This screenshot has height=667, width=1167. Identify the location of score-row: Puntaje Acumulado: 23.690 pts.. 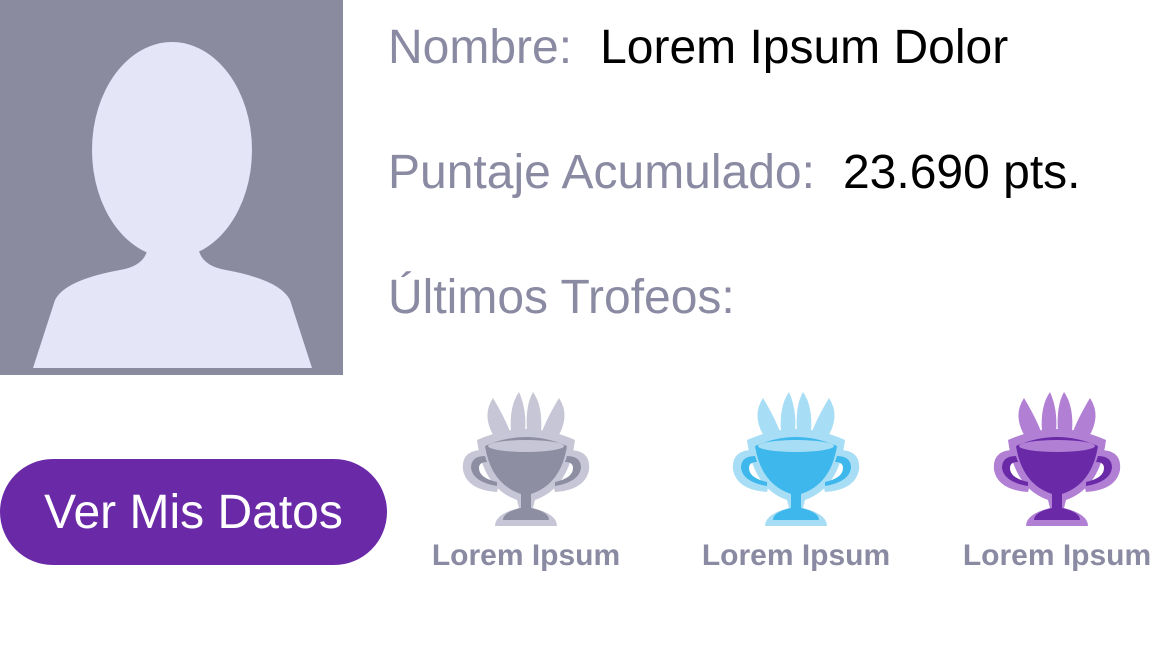
(734, 173).